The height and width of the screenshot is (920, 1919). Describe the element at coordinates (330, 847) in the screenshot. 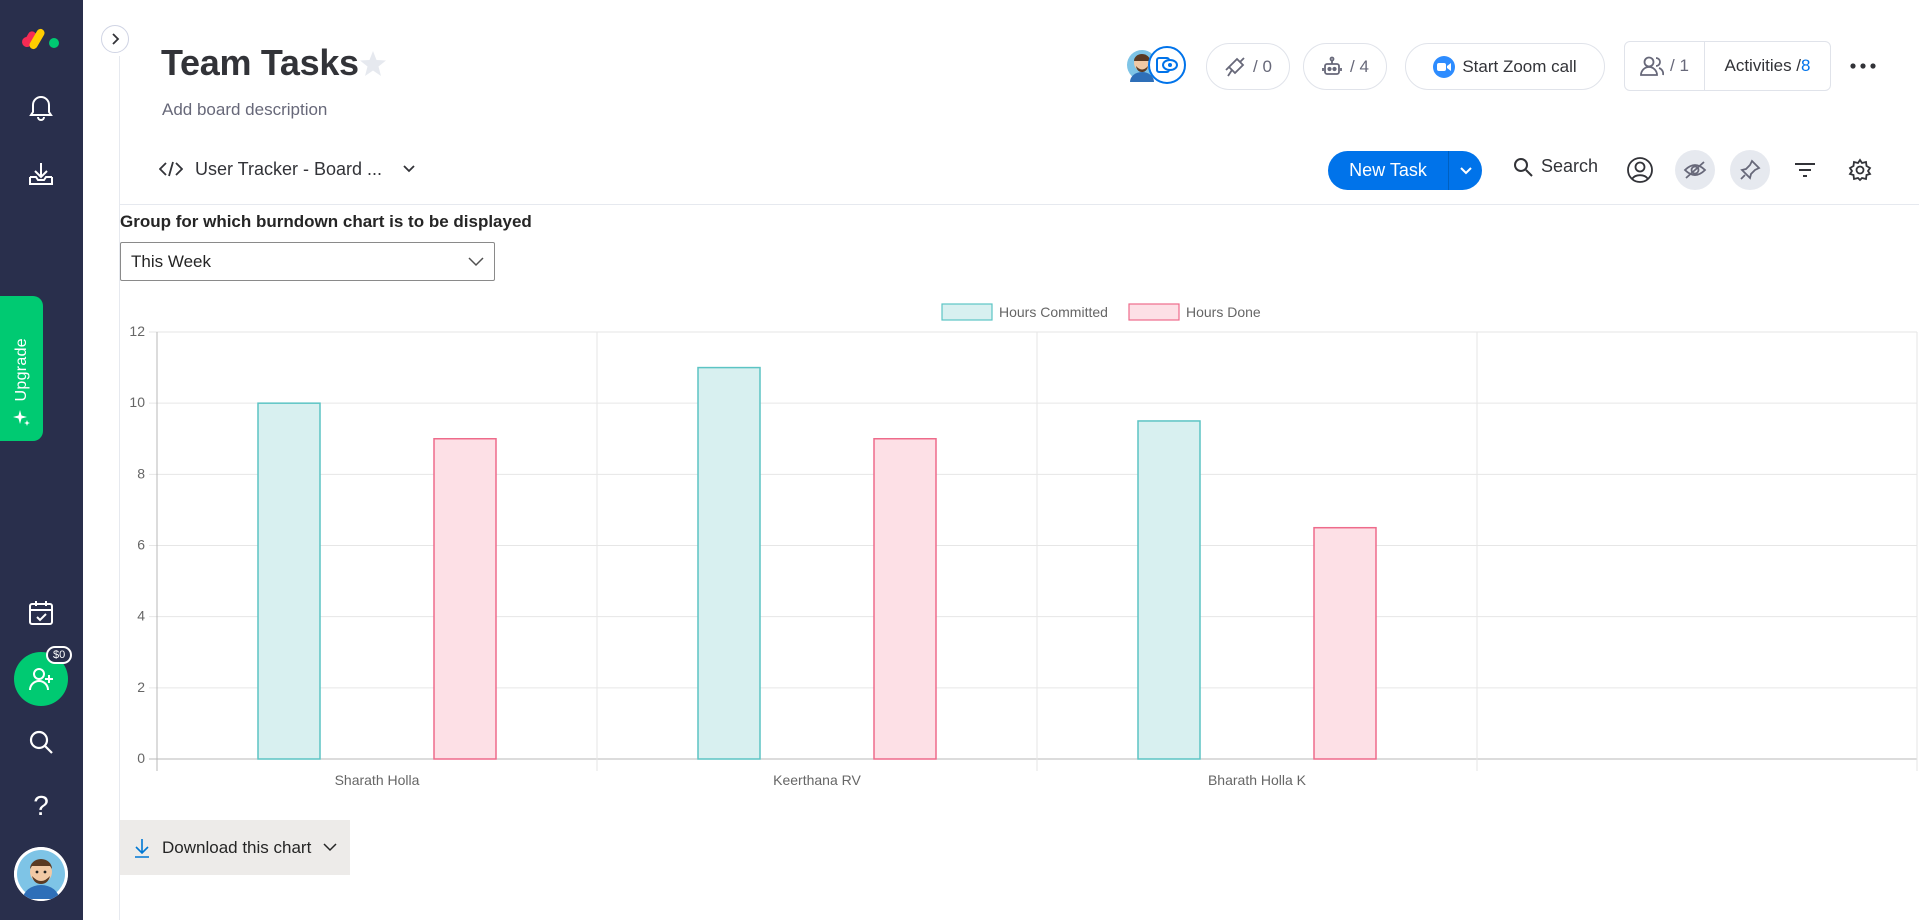

I see `chevron-down-icon` at that location.